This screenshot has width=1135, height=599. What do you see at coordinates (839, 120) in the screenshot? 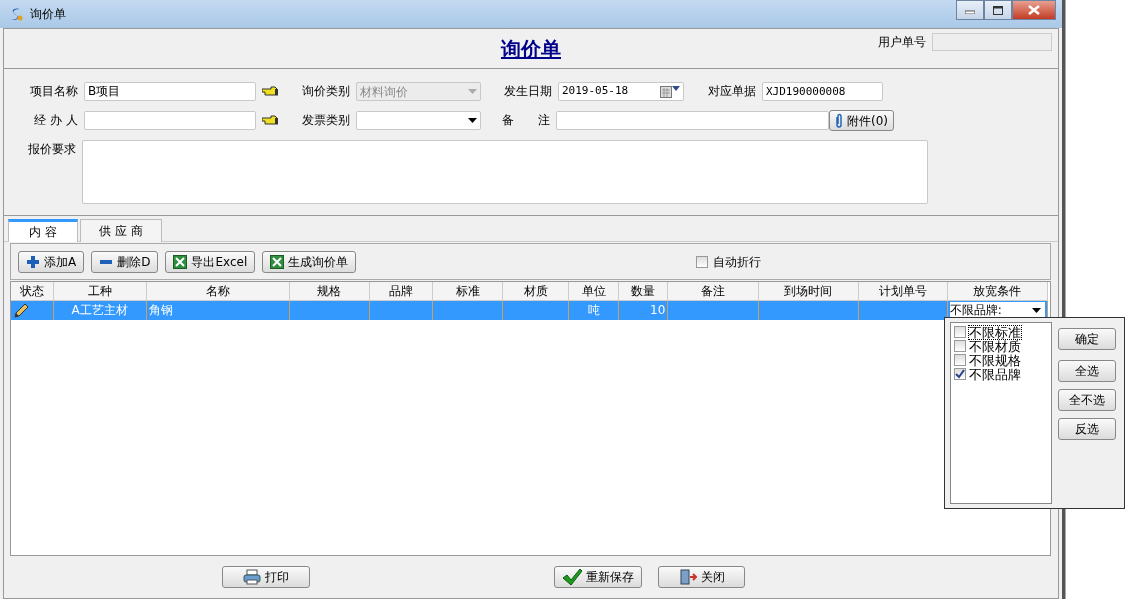
I see `paperclip-icon` at bounding box center [839, 120].